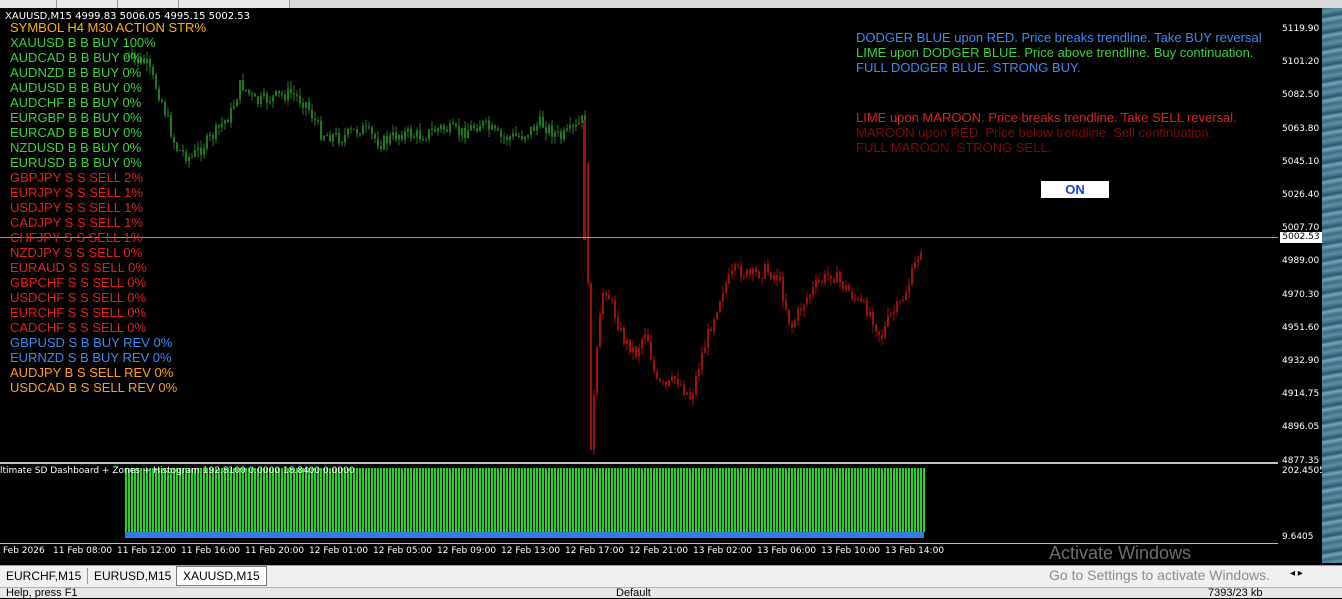 Image resolution: width=1342 pixels, height=599 pixels. I want to click on chart-tab: XAUUSD,M15, so click(221, 576).